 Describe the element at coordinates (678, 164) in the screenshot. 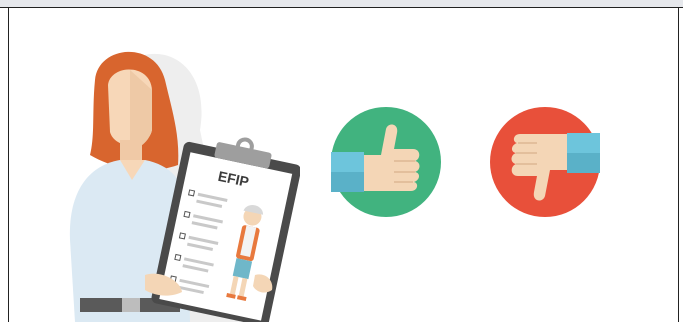

I see `right-border` at that location.